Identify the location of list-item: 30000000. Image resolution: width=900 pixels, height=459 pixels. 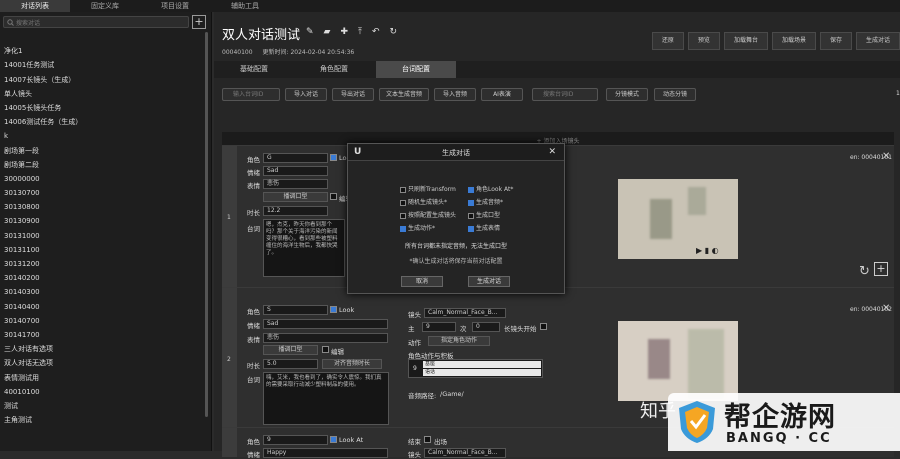
(102, 179).